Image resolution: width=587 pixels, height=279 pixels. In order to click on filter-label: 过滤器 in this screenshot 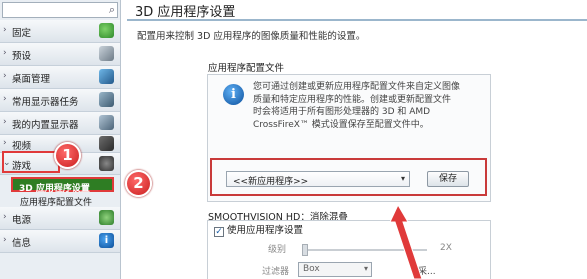, I will do `click(276, 272)`.